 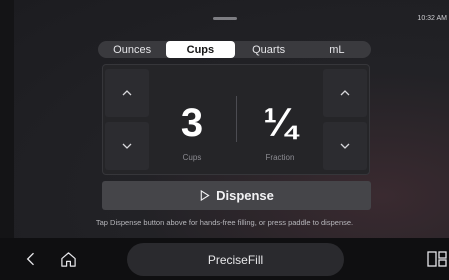 What do you see at coordinates (192, 157) in the screenshot?
I see `whole-amount-label: Cups` at bounding box center [192, 157].